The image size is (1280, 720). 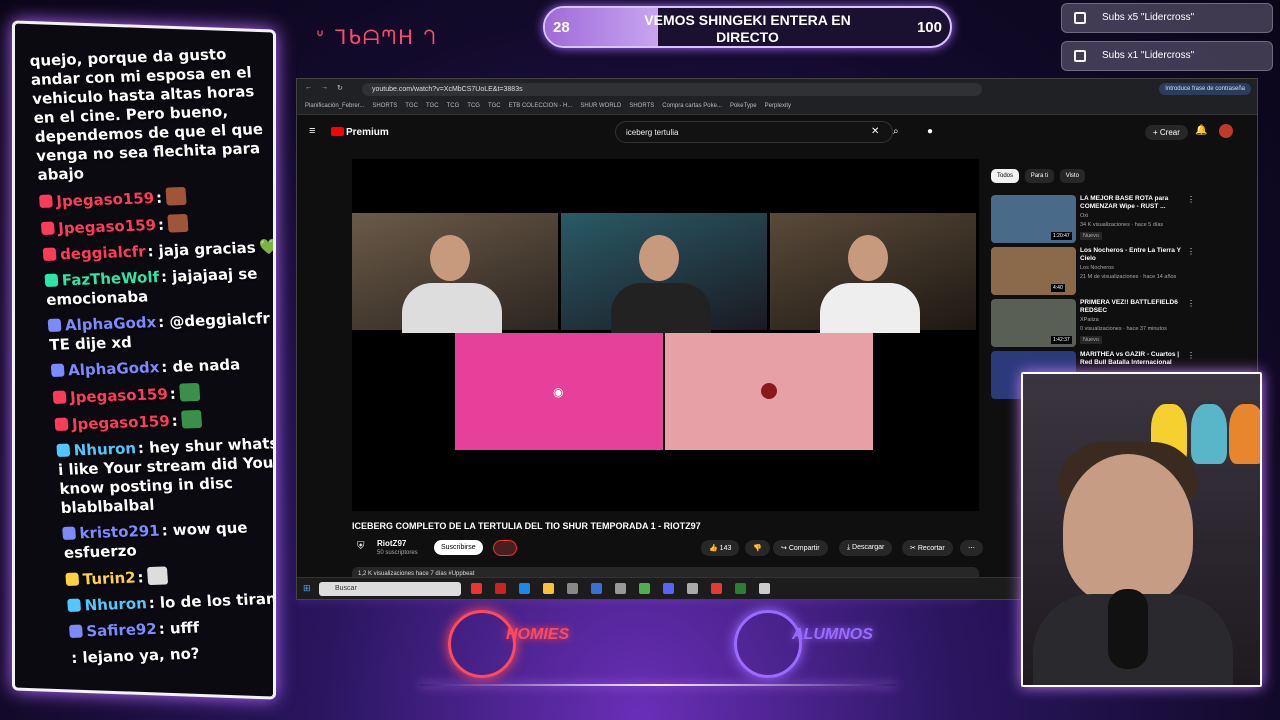 What do you see at coordinates (1167, 18) in the screenshot?
I see `sub-alert: Subs x5 "Lidercross"` at bounding box center [1167, 18].